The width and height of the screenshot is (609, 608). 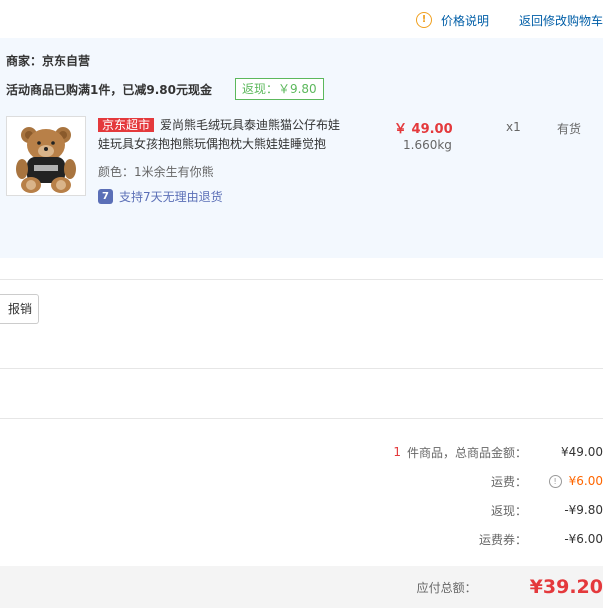 What do you see at coordinates (583, 510) in the screenshot?
I see `rebate-value: -¥9.80` at bounding box center [583, 510].